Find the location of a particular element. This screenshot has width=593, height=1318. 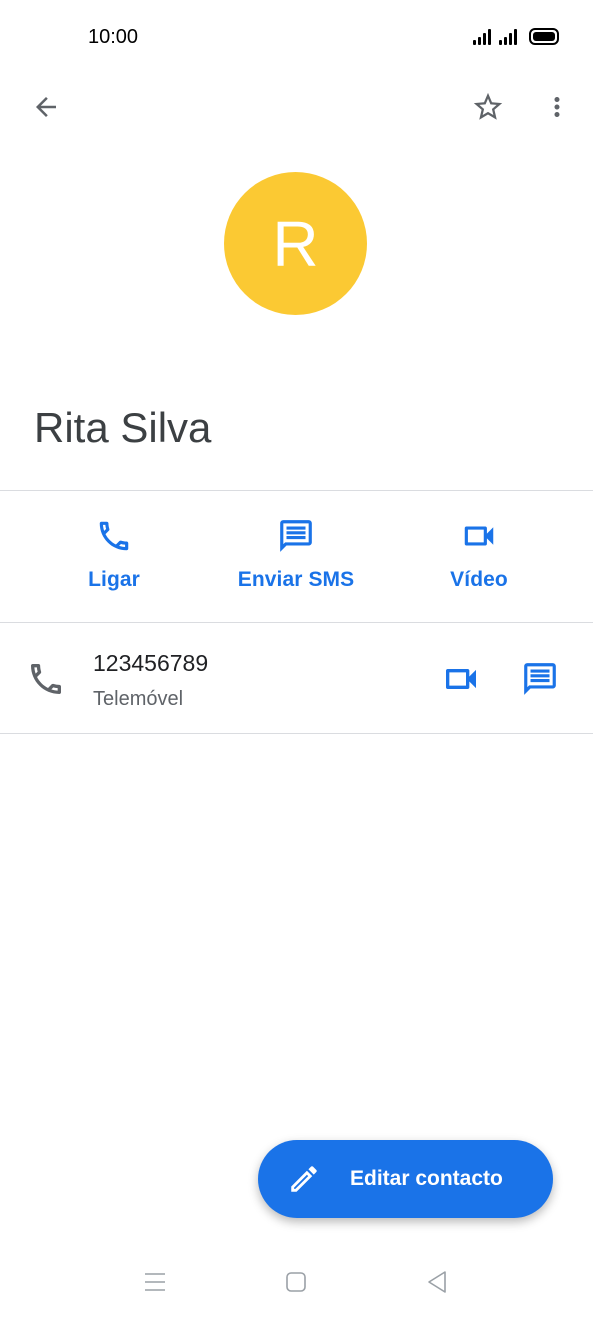

star-outline-icon is located at coordinates (488, 106).